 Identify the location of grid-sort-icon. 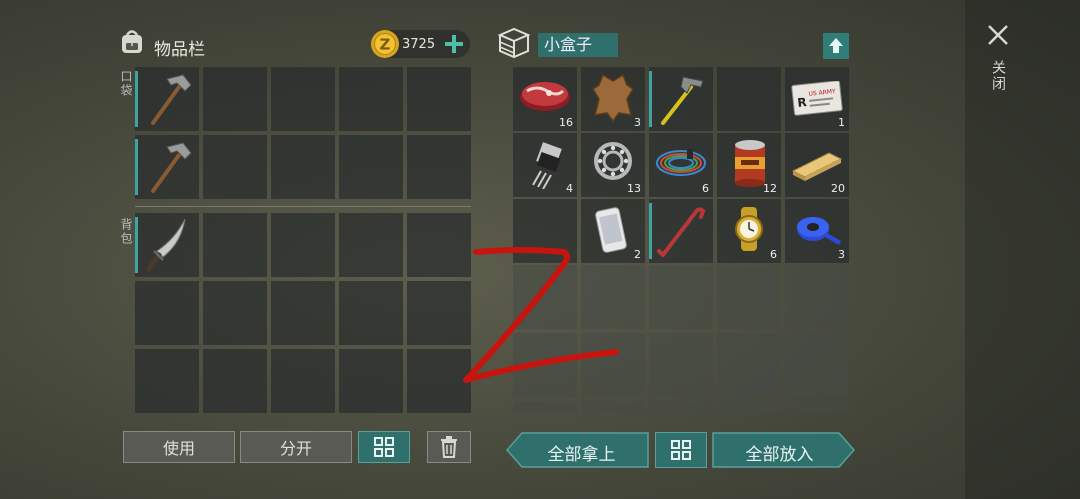
(681, 450).